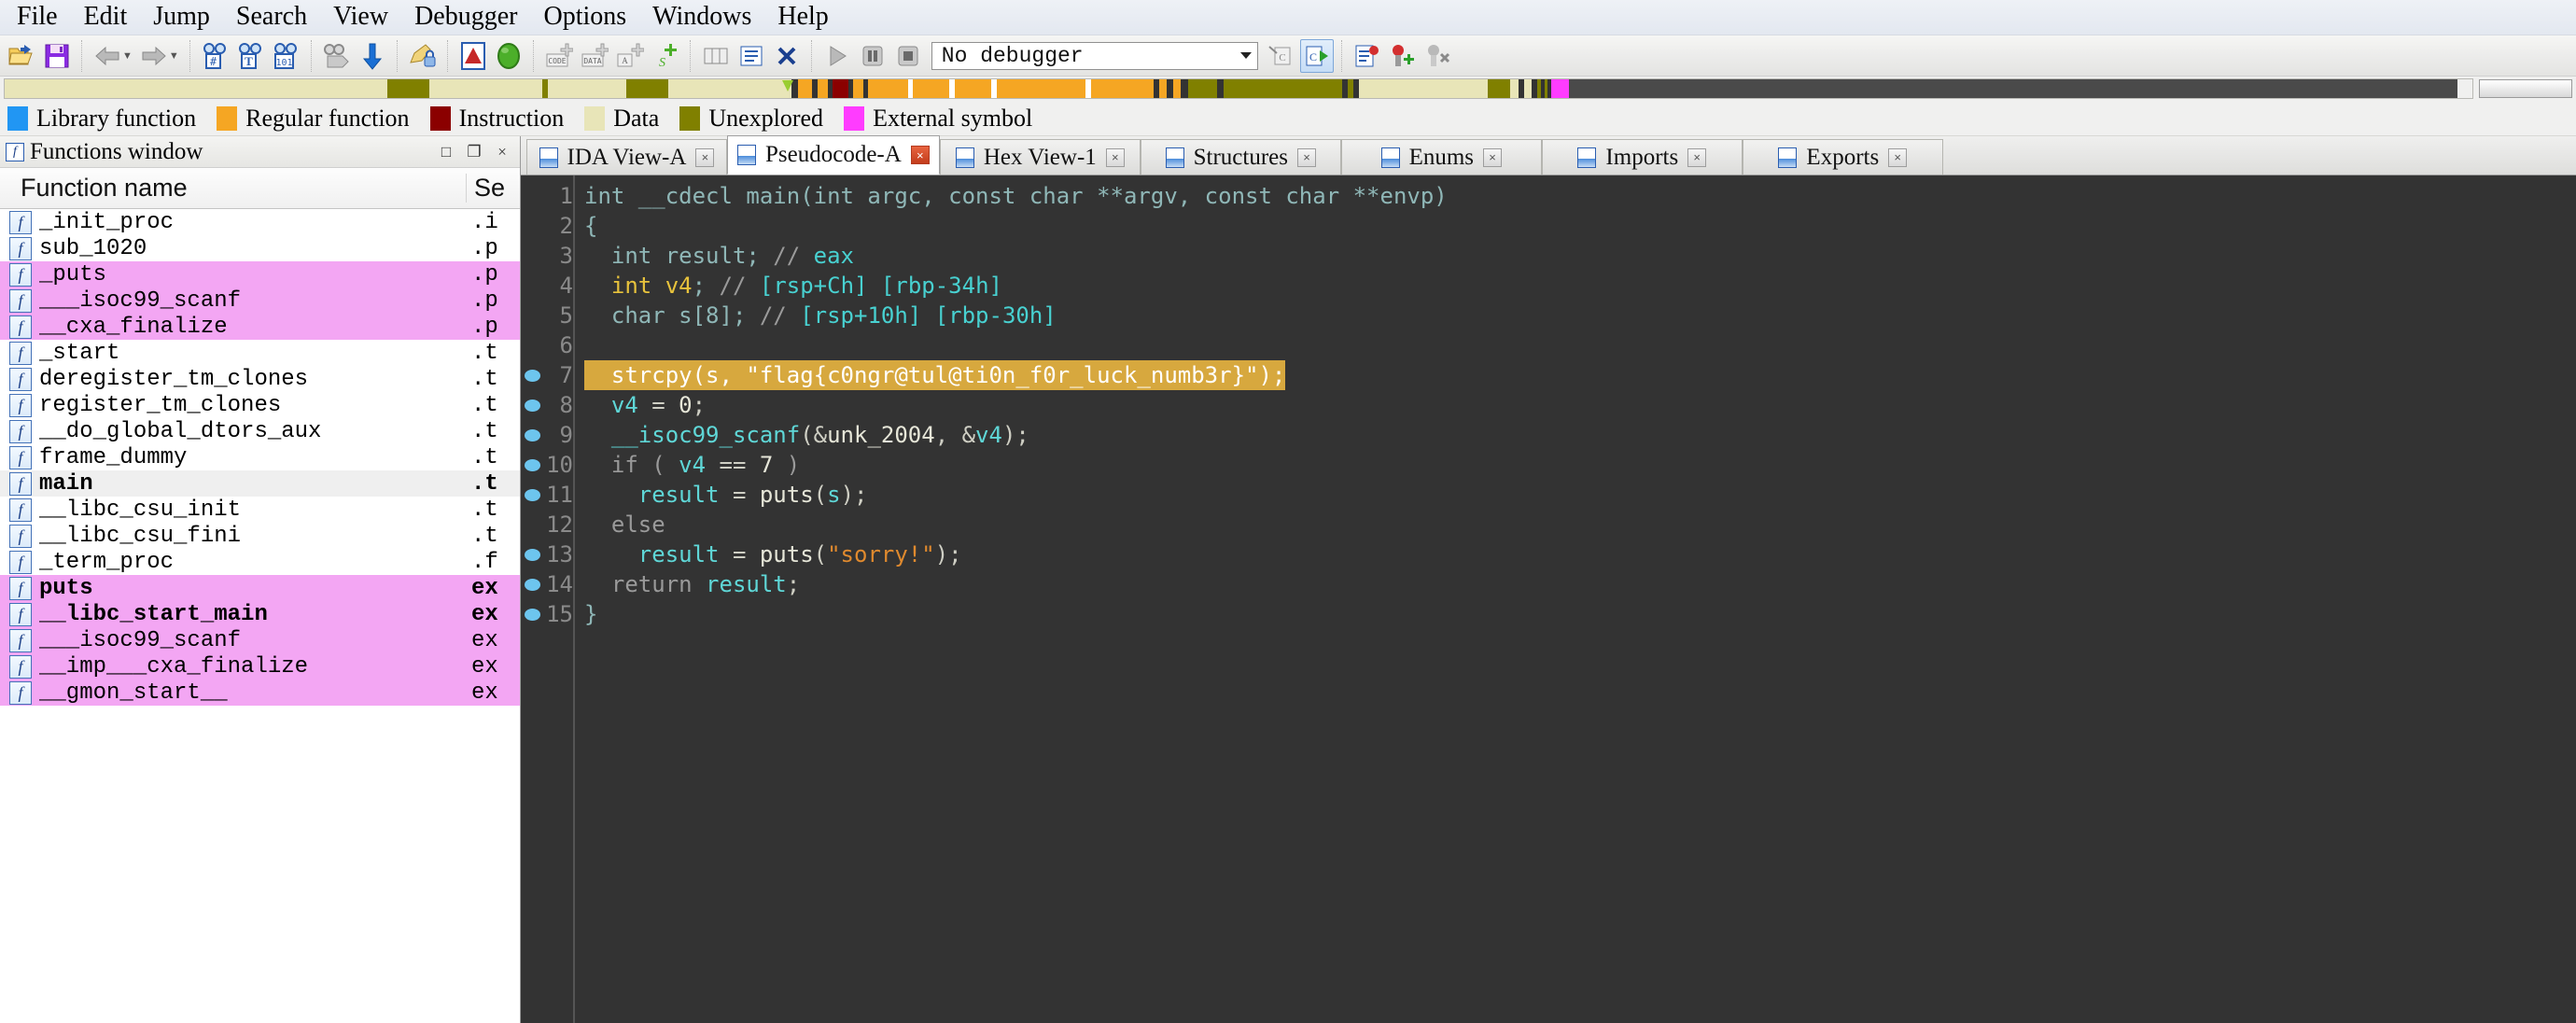 The height and width of the screenshot is (1023, 2576). Describe the element at coordinates (260, 666) in the screenshot. I see `function-list-row: f __imp___cxa_finalize ex` at that location.